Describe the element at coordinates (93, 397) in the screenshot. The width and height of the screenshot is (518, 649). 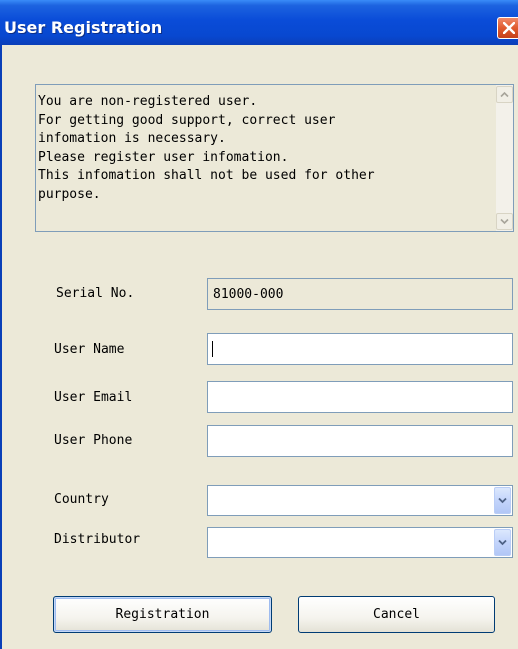
I see `user-email-label: User Email` at that location.